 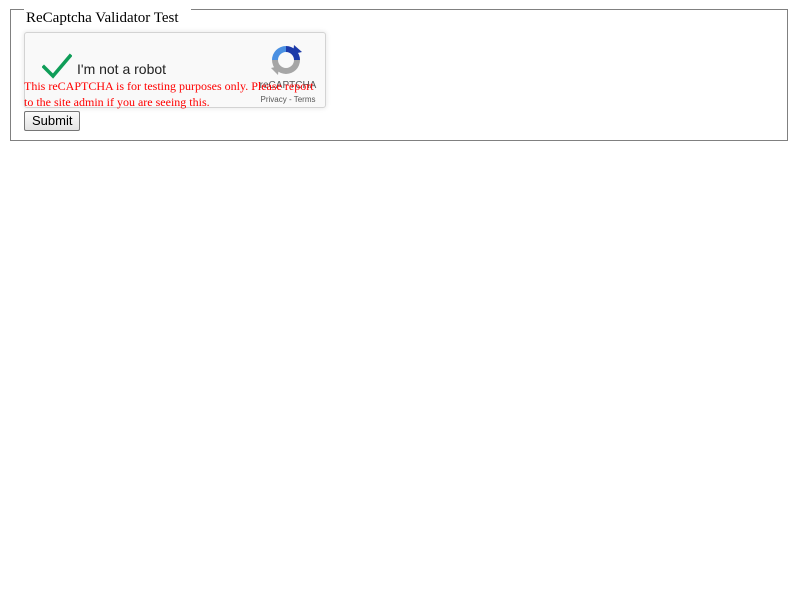 What do you see at coordinates (102, 18) in the screenshot?
I see `form-legend: ReCaptcha Validator Test` at bounding box center [102, 18].